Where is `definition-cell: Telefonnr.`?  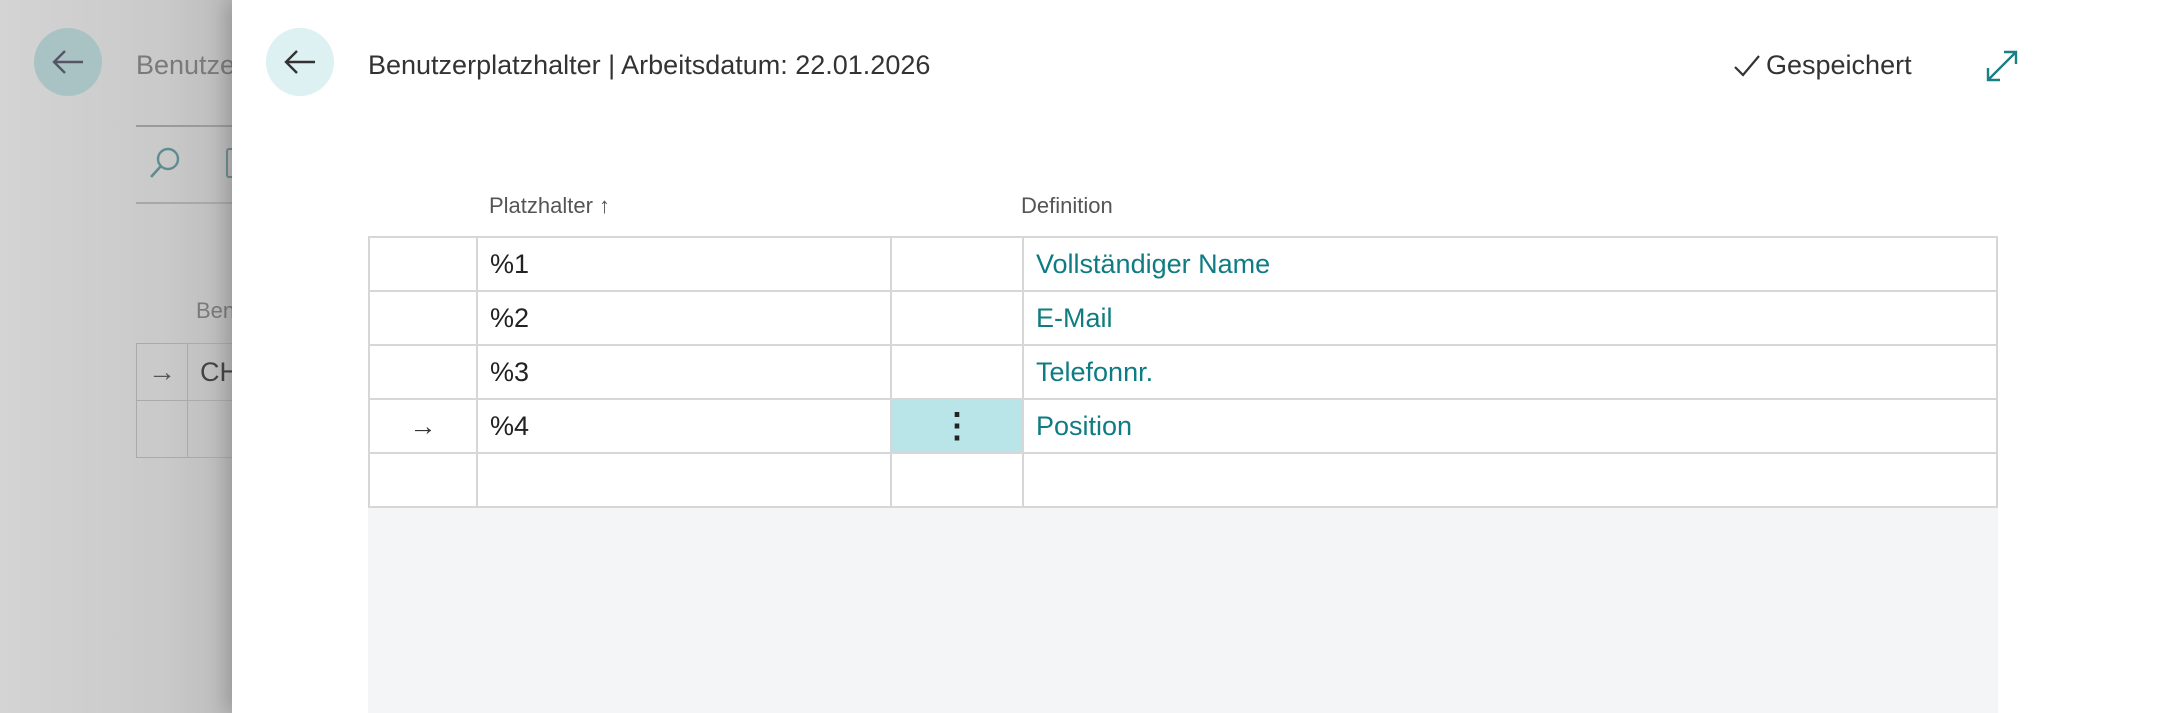
definition-cell: Telefonnr. is located at coordinates (1510, 372).